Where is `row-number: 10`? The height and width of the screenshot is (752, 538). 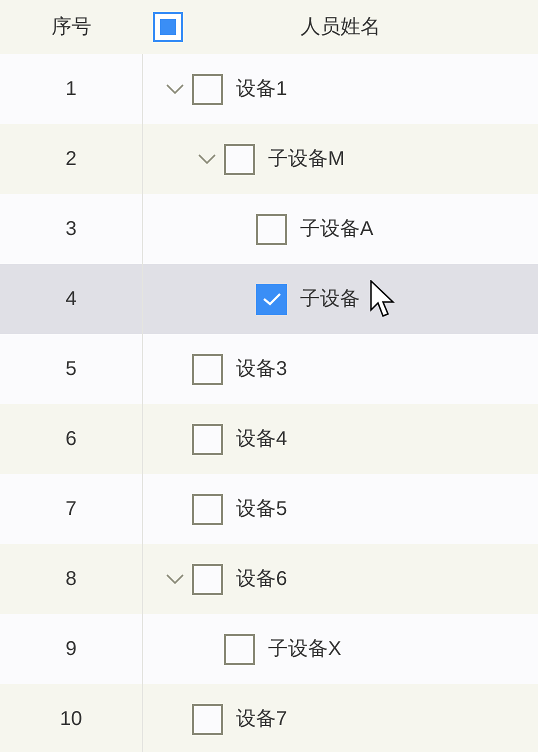 row-number: 10 is located at coordinates (71, 719).